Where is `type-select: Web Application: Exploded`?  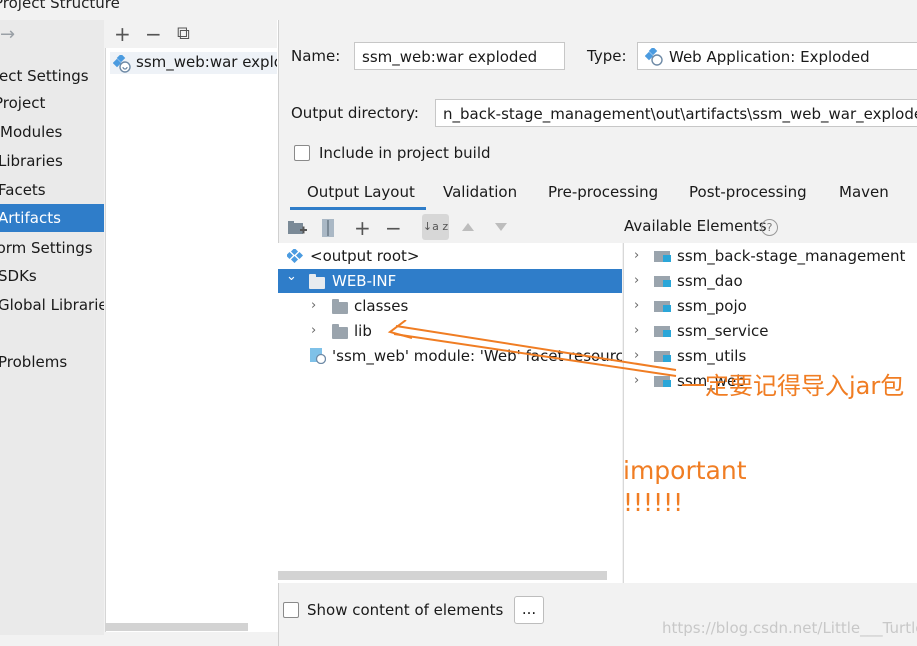
type-select: Web Application: Exploded is located at coordinates (777, 56).